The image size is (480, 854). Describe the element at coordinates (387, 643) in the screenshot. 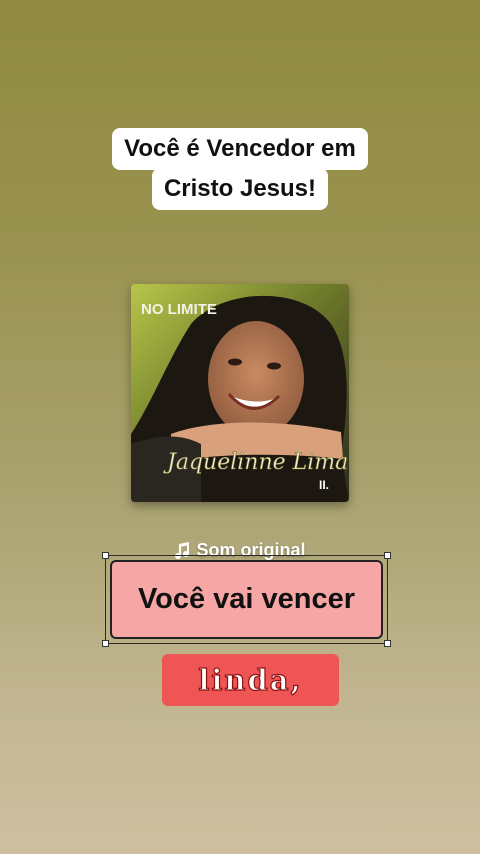

I see `resize-handle-bottom-right` at that location.